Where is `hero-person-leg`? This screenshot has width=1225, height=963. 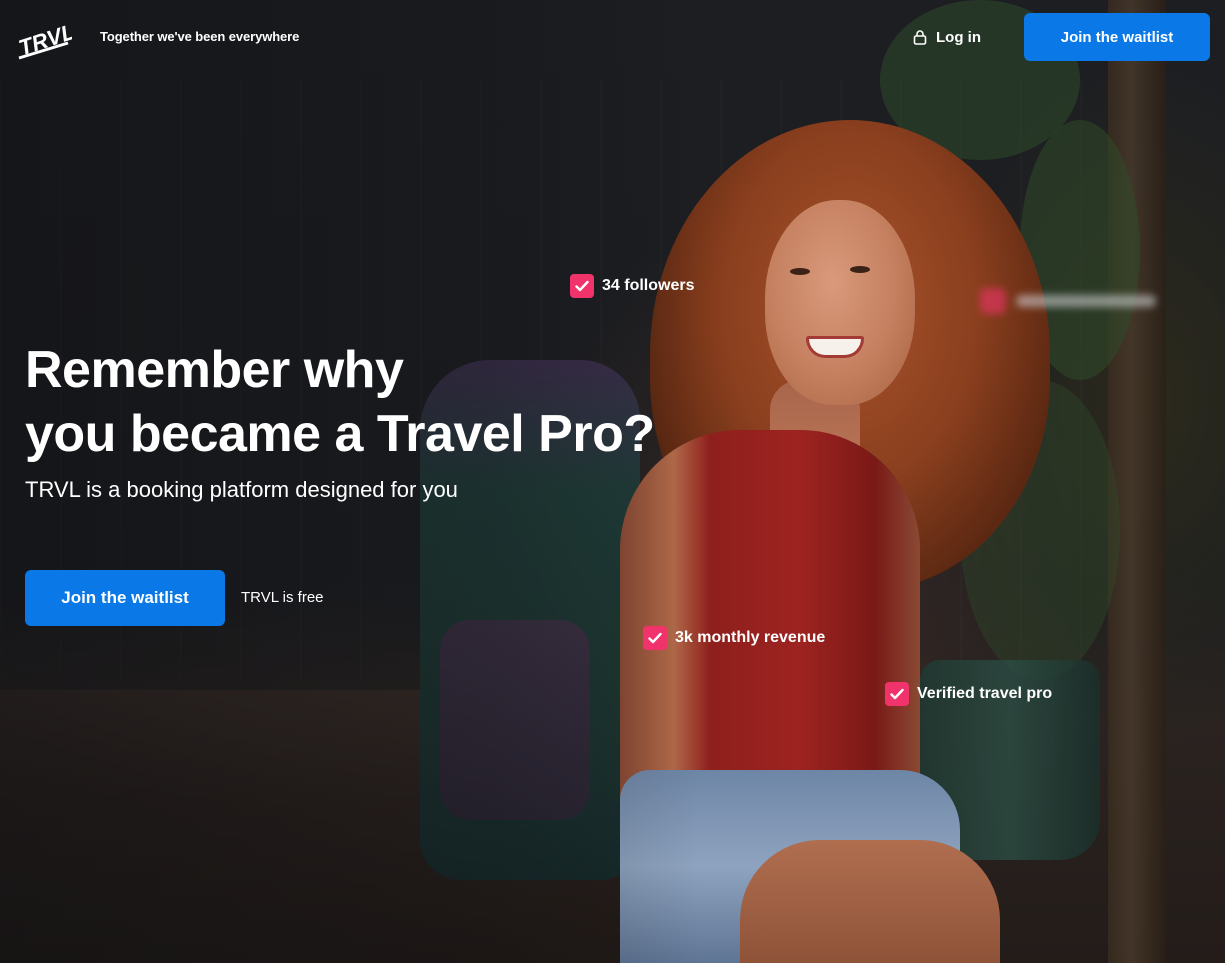 hero-person-leg is located at coordinates (870, 901).